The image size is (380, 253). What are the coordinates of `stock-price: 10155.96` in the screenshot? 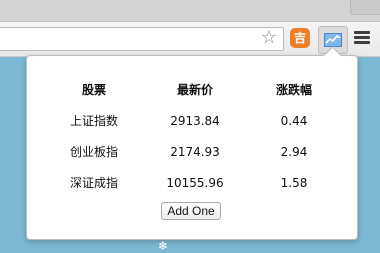 It's located at (195, 182).